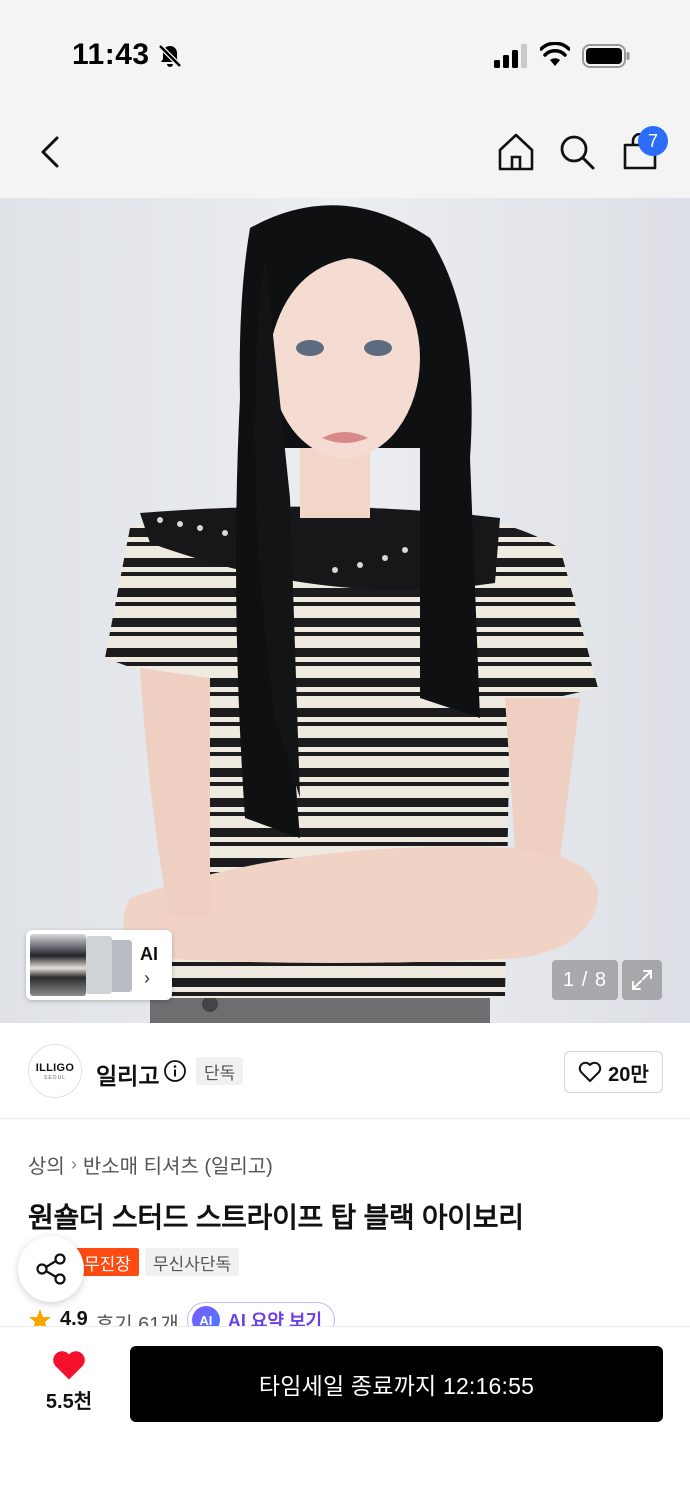  What do you see at coordinates (127, 1074) in the screenshot?
I see `brand-name: 일리고` at bounding box center [127, 1074].